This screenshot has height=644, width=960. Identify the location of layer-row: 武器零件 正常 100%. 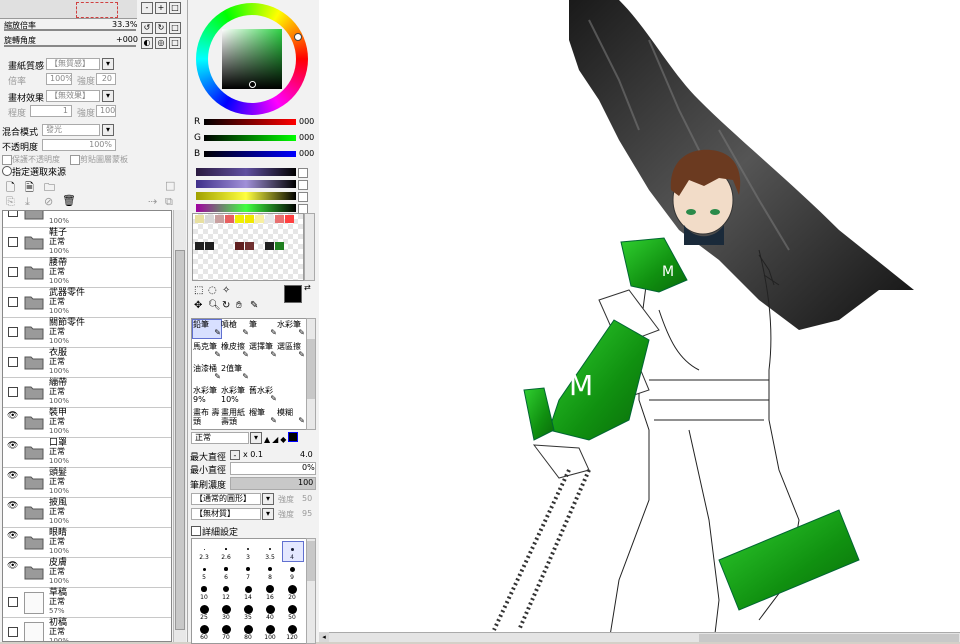
(87, 303).